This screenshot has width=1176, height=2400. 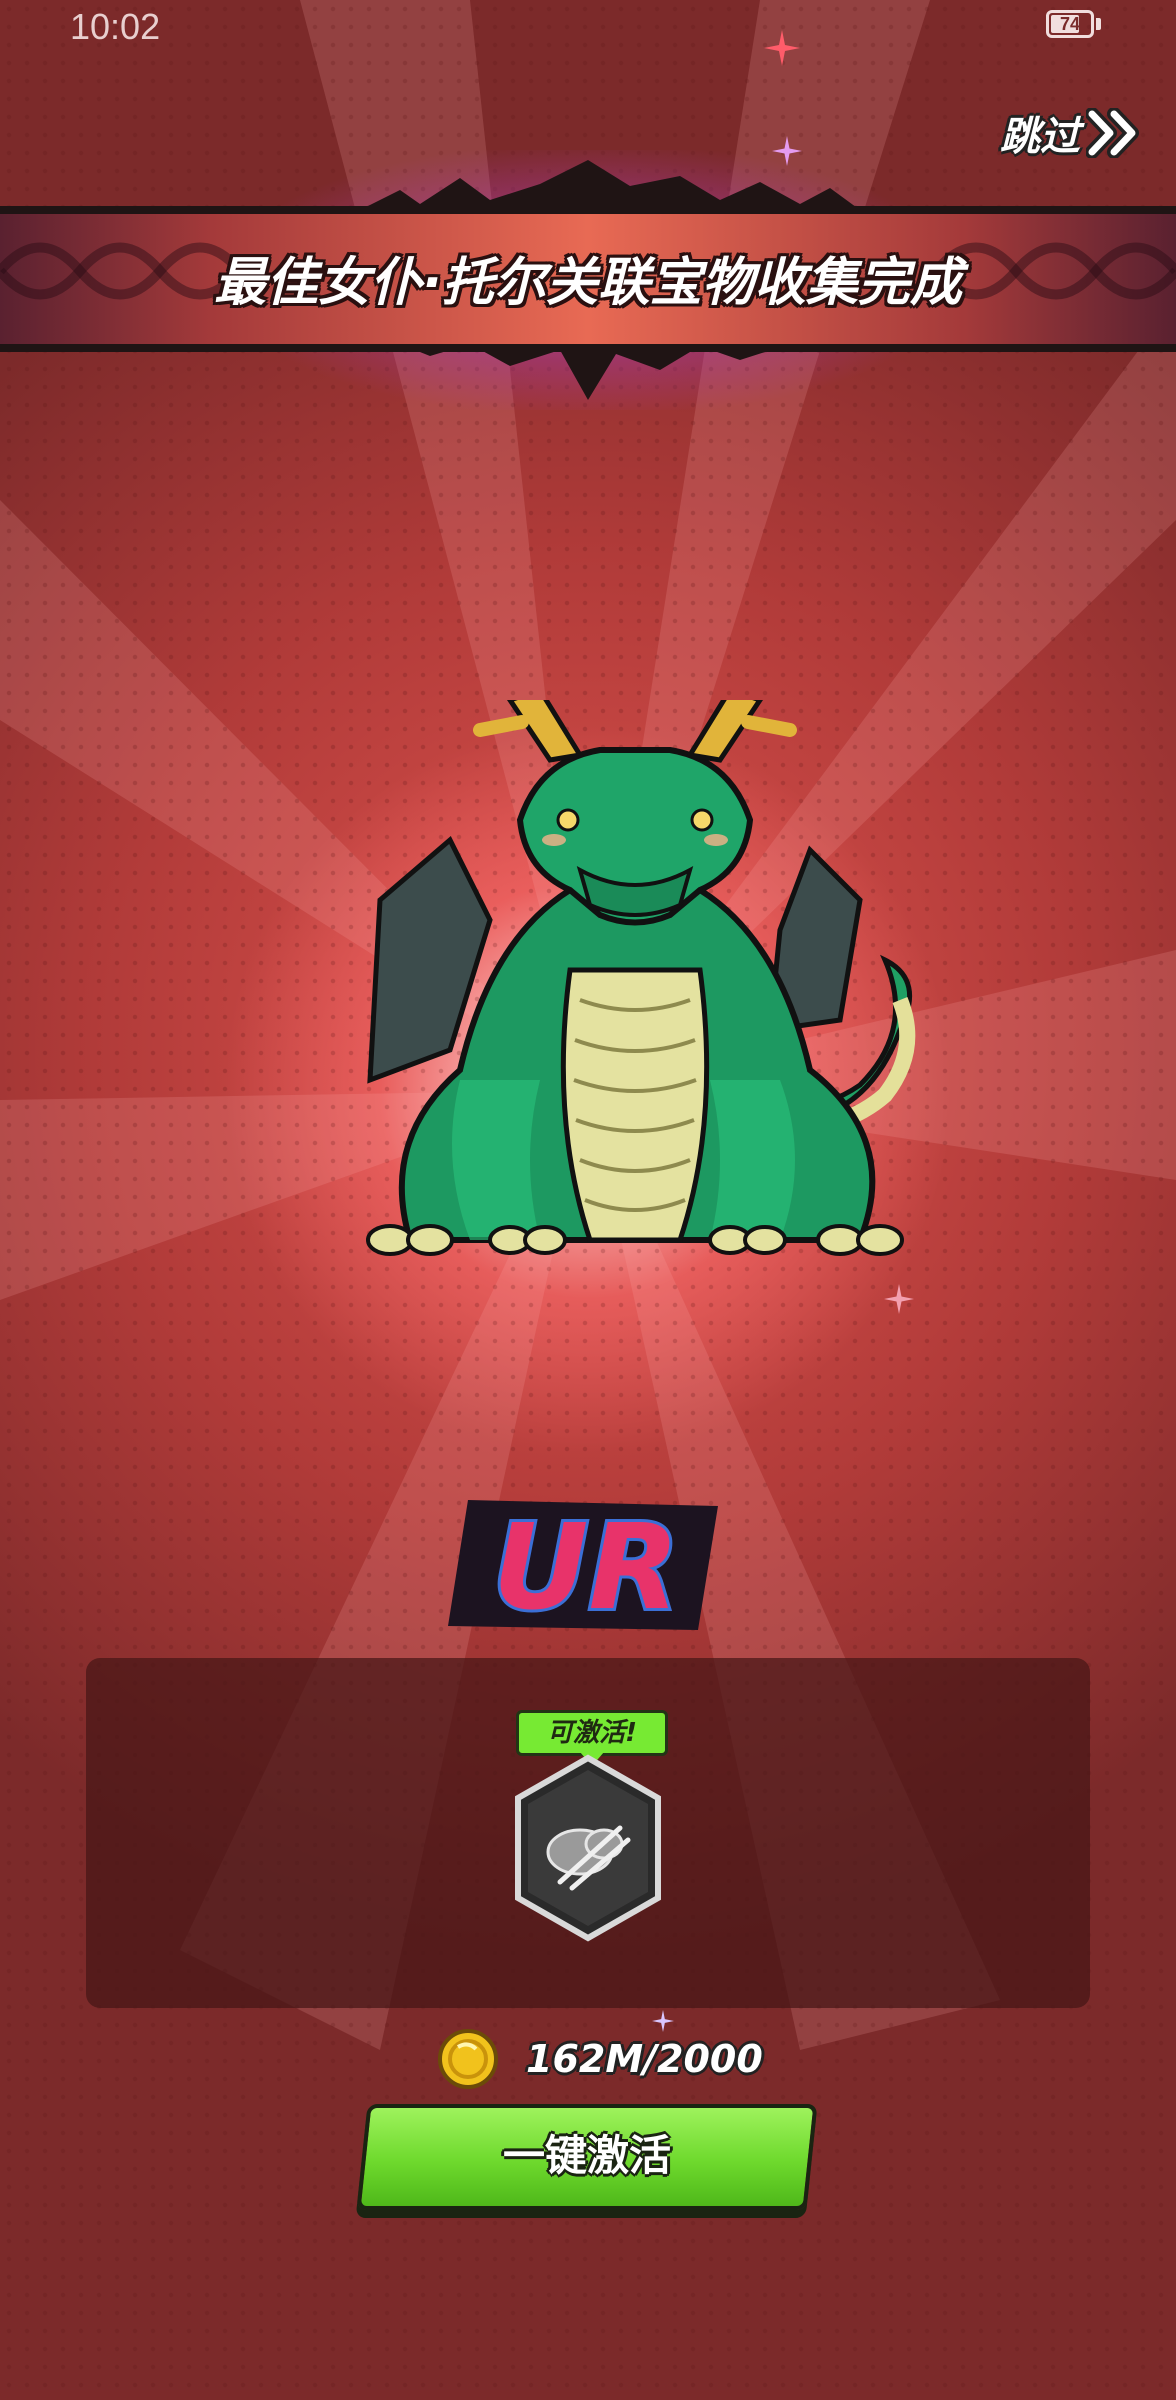 I want to click on gold-coin-icon, so click(x=468, y=2059).